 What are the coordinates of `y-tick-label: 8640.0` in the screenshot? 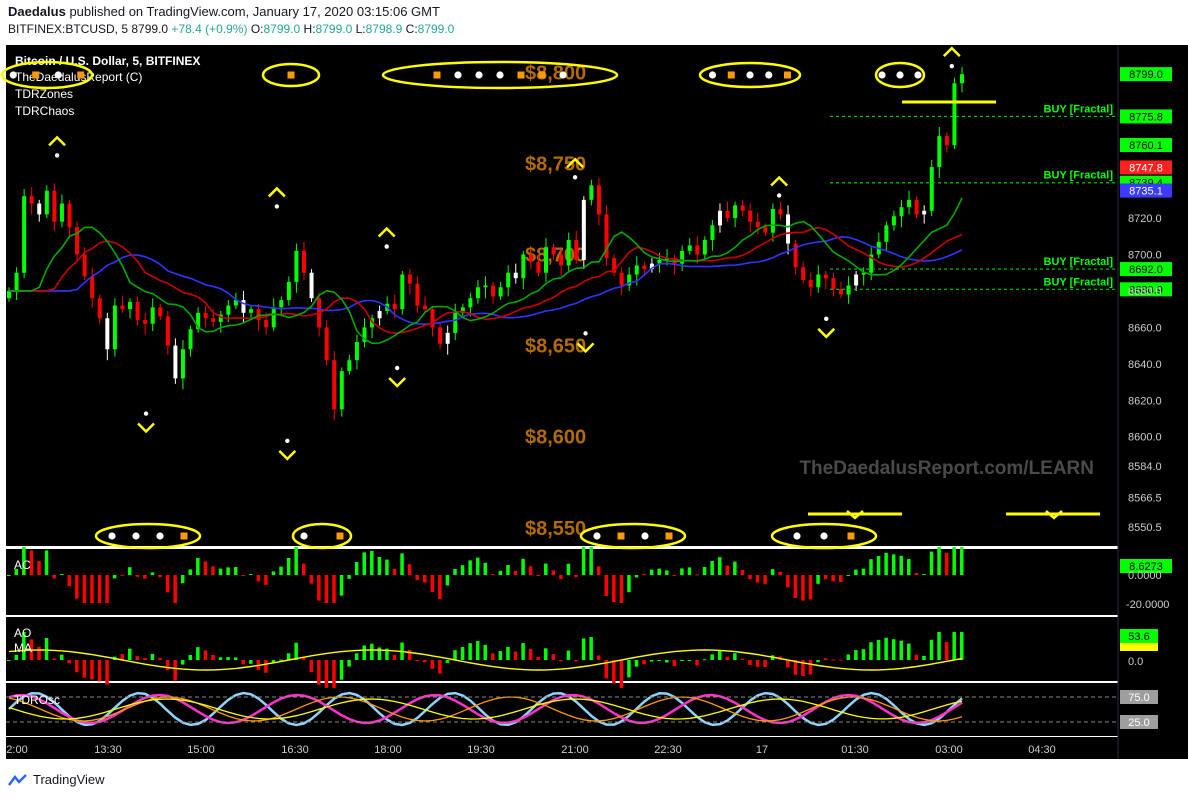 It's located at (1145, 365).